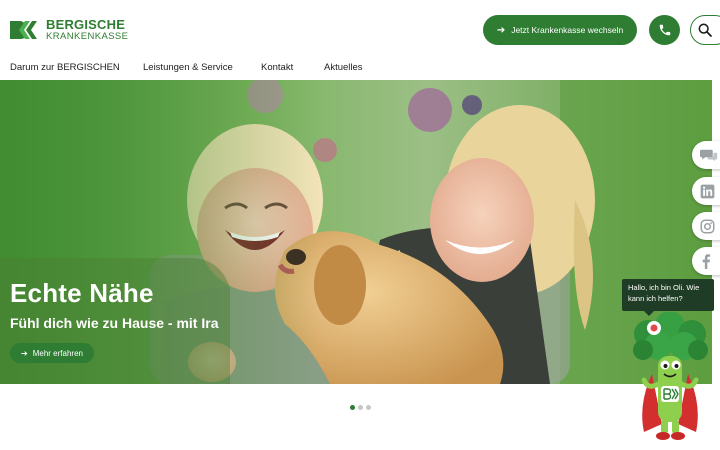  What do you see at coordinates (87, 36) in the screenshot?
I see `logo-line2: KRANKENKASSE` at bounding box center [87, 36].